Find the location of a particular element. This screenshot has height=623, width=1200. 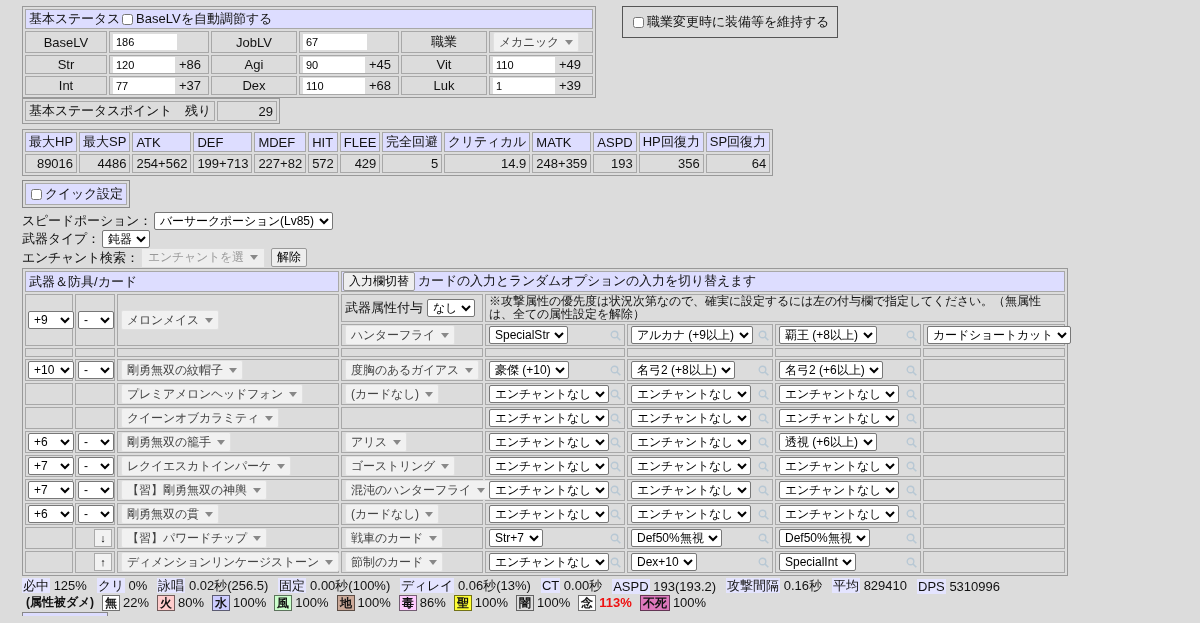

move-button: ↓ is located at coordinates (103, 538).